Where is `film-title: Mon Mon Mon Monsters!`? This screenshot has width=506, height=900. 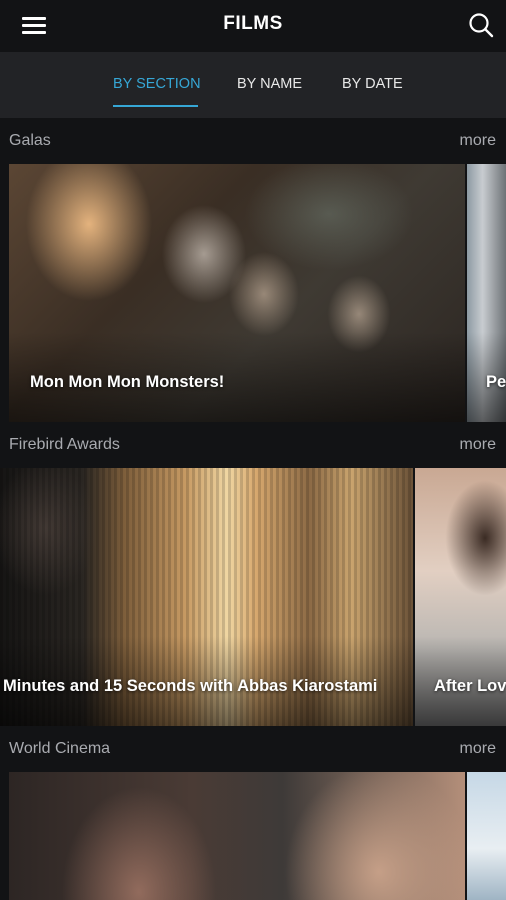
film-title: Mon Mon Mon Monsters! is located at coordinates (127, 382).